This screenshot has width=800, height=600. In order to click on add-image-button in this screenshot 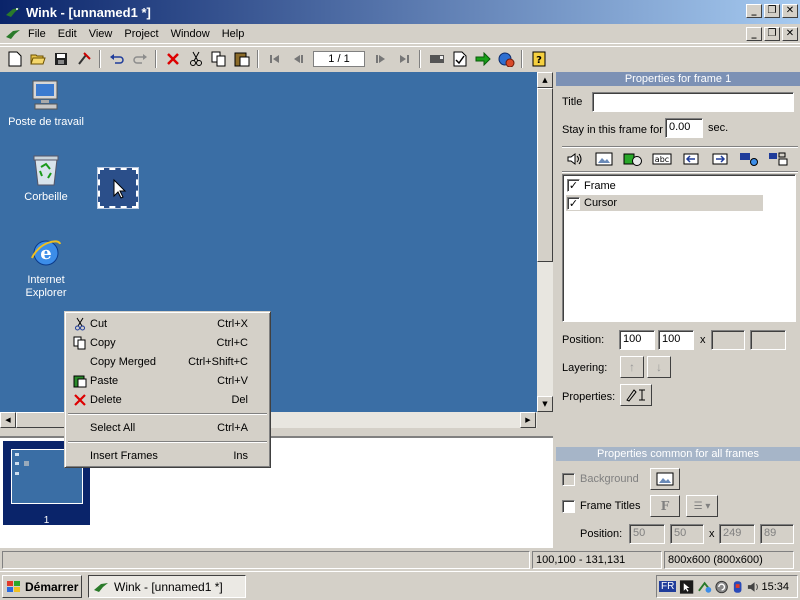, I will do `click(604, 159)`.